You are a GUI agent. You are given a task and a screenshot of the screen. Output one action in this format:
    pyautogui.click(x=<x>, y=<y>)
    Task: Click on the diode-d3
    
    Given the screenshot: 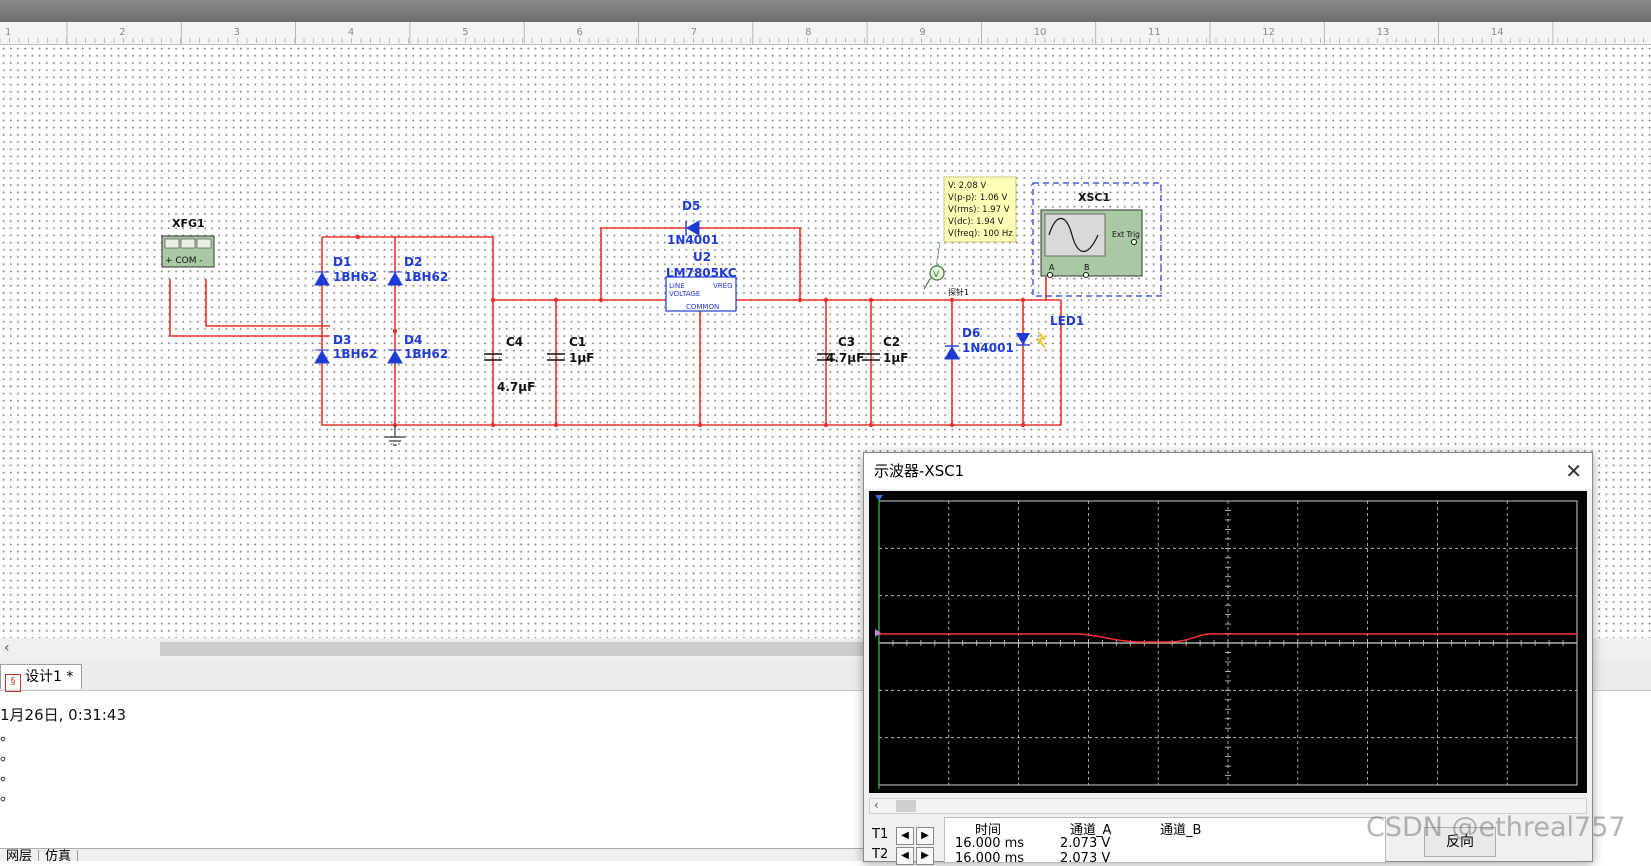 What is the action you would take?
    pyautogui.click(x=322, y=356)
    